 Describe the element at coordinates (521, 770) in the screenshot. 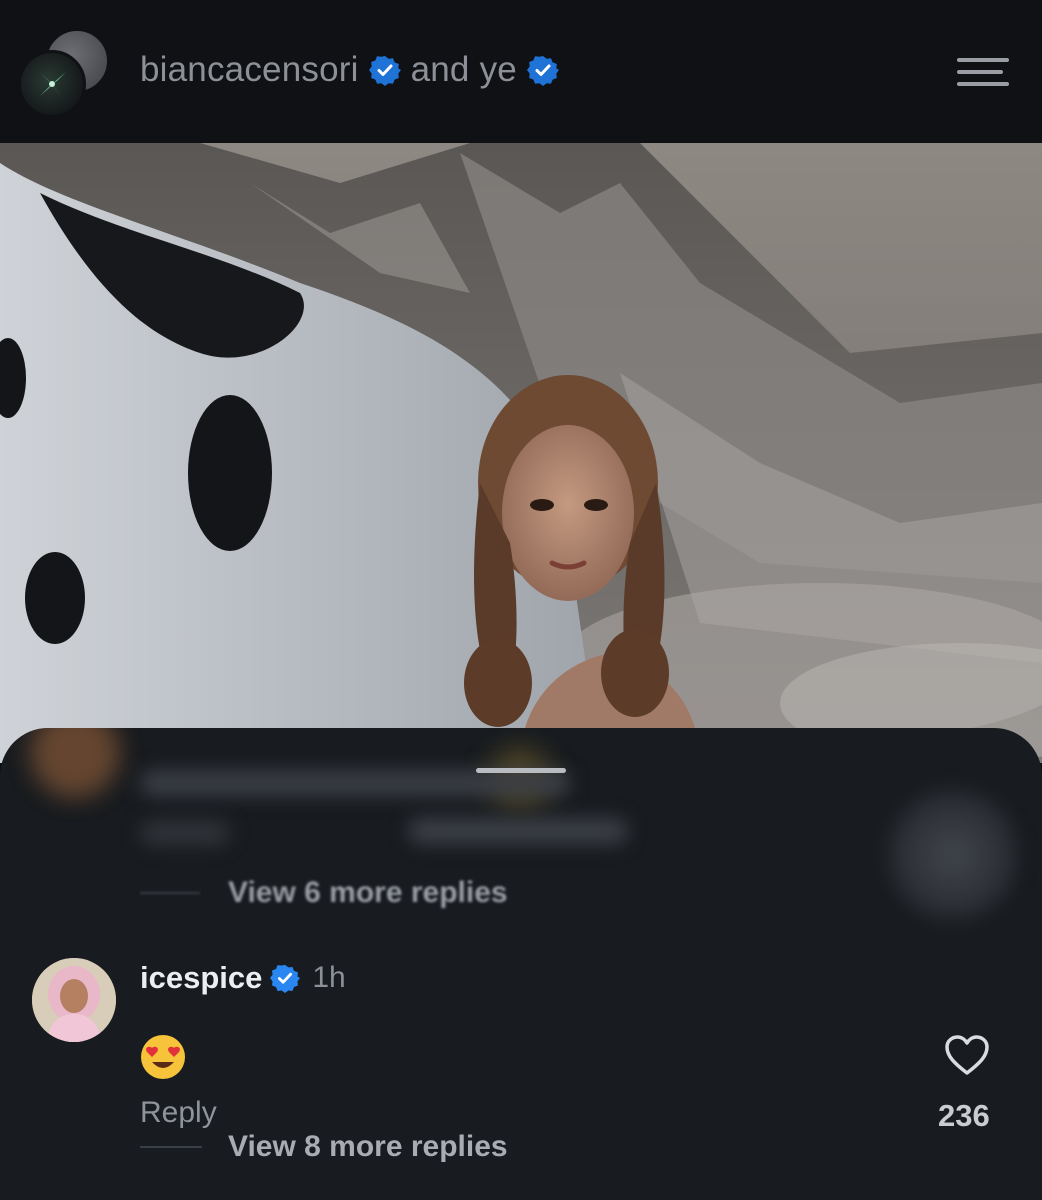

I see `sheet-grabber` at that location.